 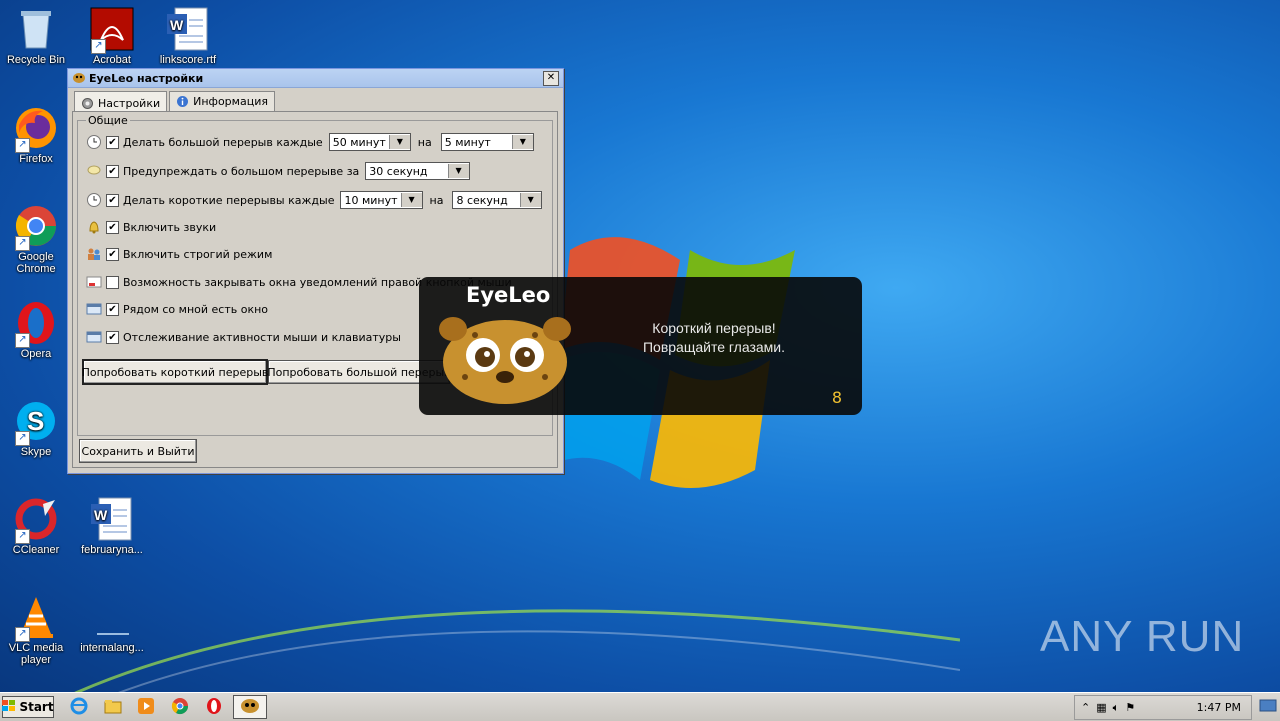 What do you see at coordinates (36, 354) in the screenshot?
I see `desktop-icon-label: Opera` at bounding box center [36, 354].